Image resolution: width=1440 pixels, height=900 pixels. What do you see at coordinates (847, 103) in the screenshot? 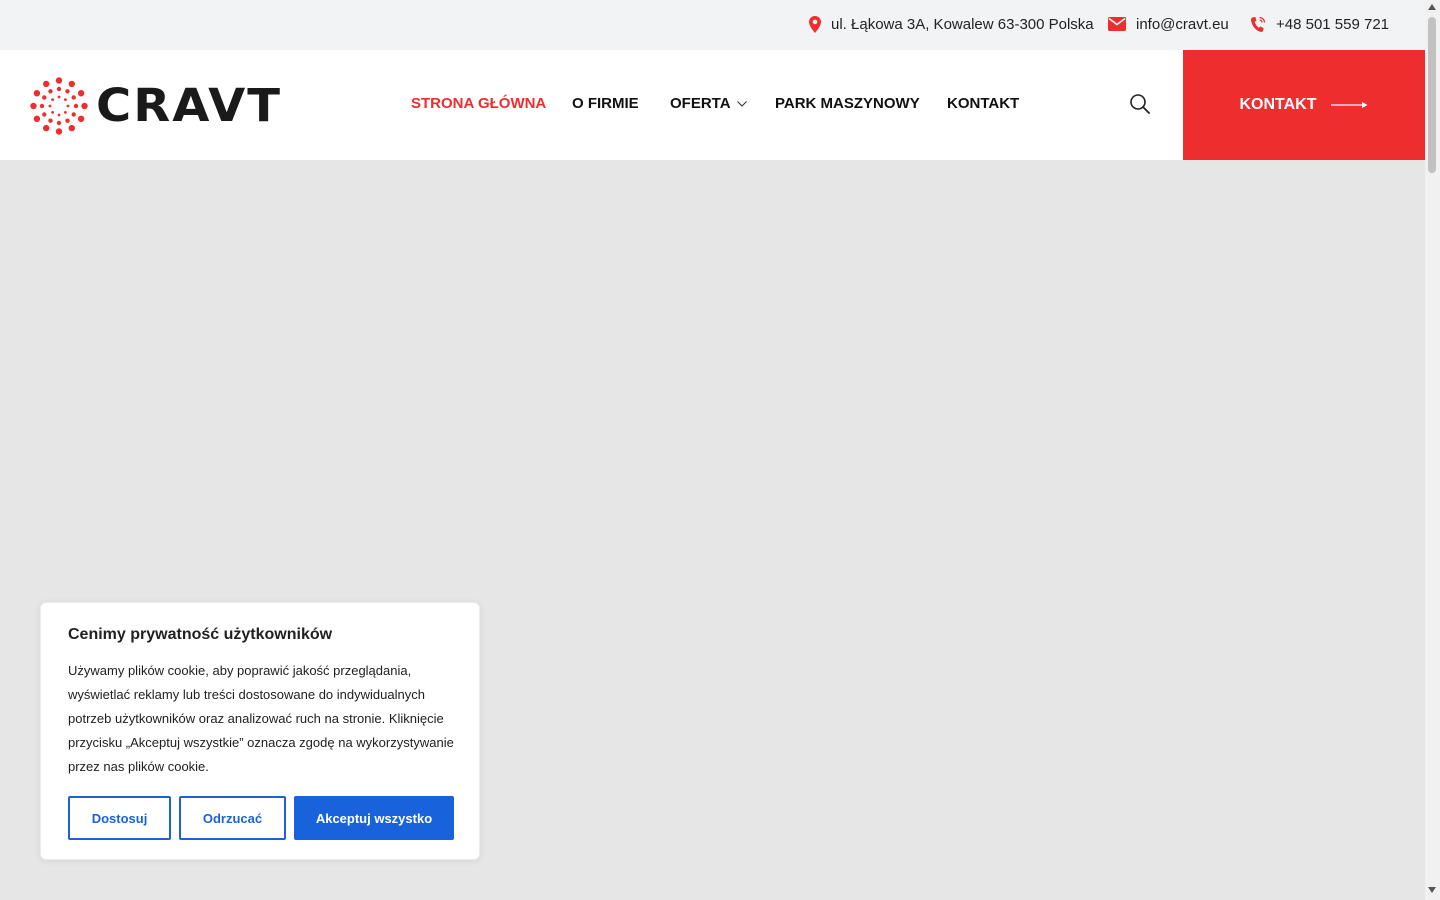
I see `nav-item-machinery: PARK MASZYNOWY` at bounding box center [847, 103].